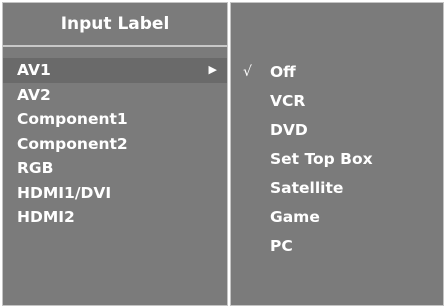 This screenshot has height=306, width=446. What do you see at coordinates (115, 24) in the screenshot?
I see `menu-title: Input Label` at bounding box center [115, 24].